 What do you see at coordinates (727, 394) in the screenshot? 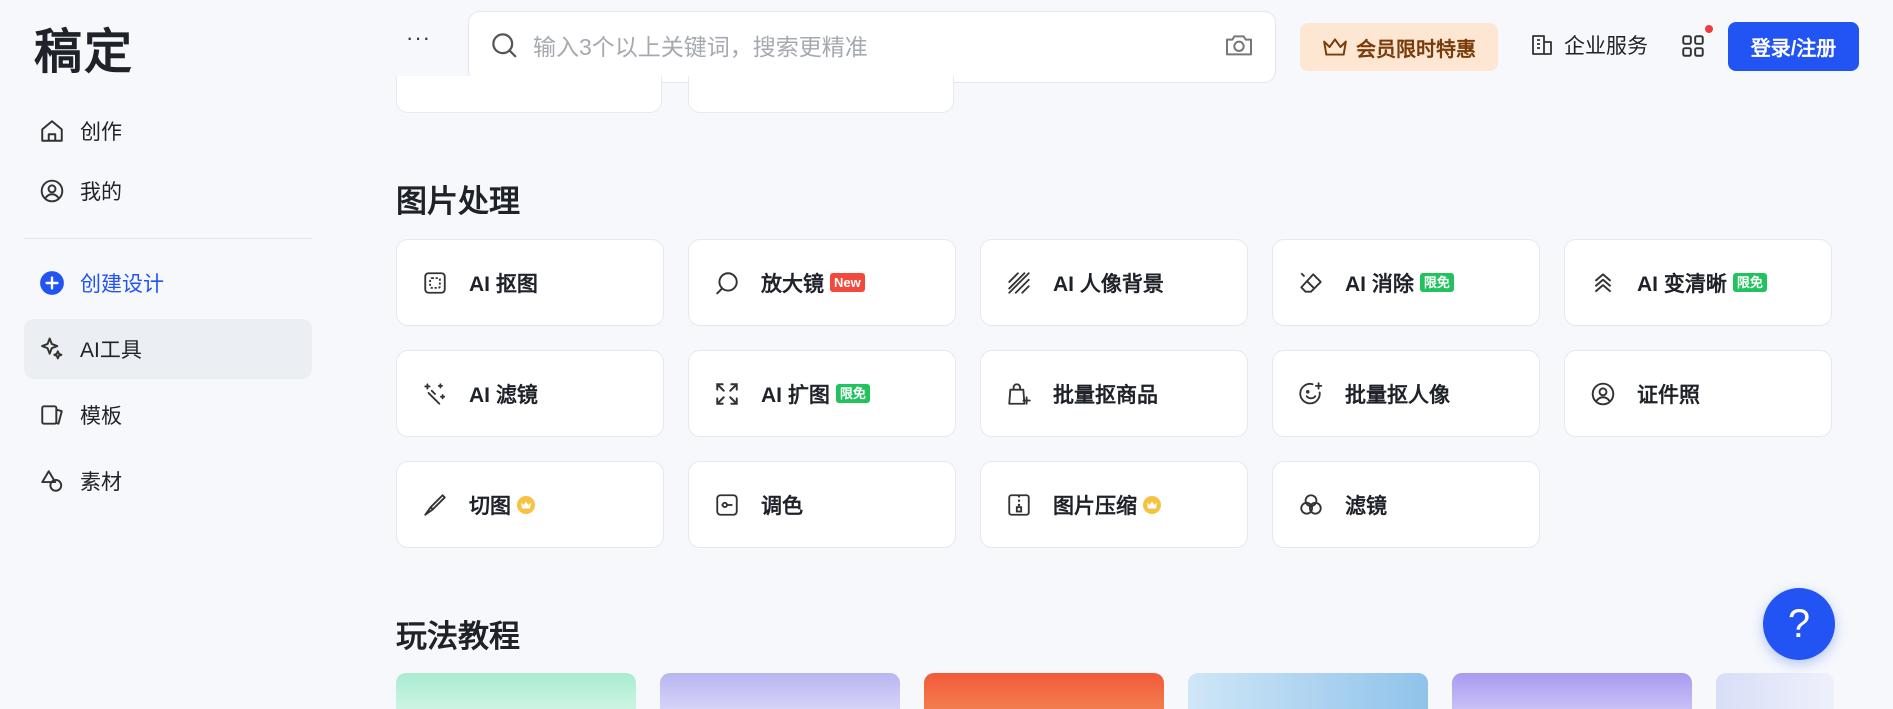
I see `expand-icon` at bounding box center [727, 394].